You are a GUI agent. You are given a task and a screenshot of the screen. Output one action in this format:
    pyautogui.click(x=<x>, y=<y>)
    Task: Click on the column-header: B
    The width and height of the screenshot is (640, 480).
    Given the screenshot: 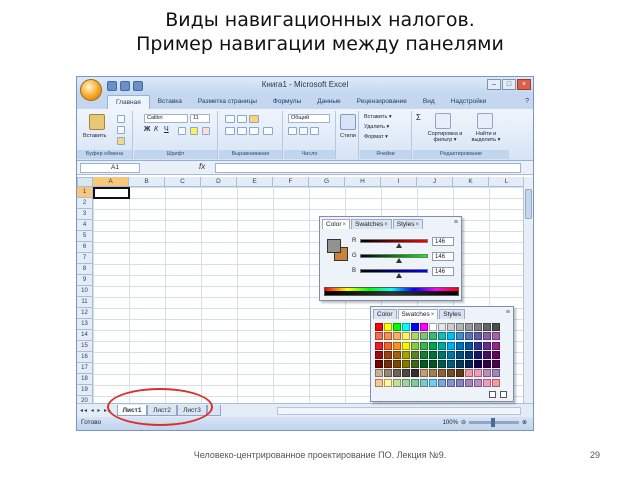 What is the action you would take?
    pyautogui.click(x=147, y=182)
    